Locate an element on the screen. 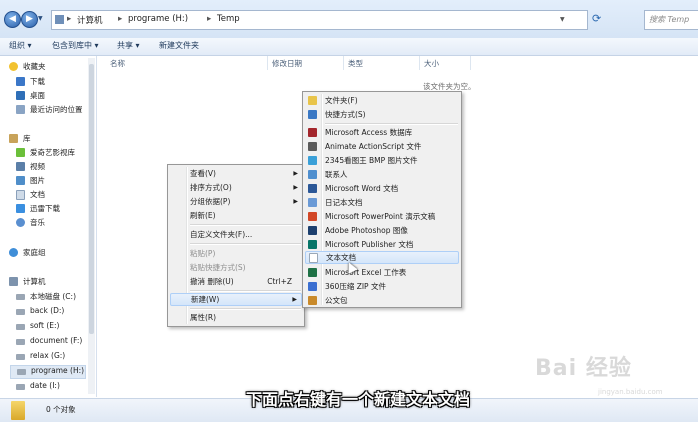  menu-item-view: 查看(V) ▶ is located at coordinates (236, 173).